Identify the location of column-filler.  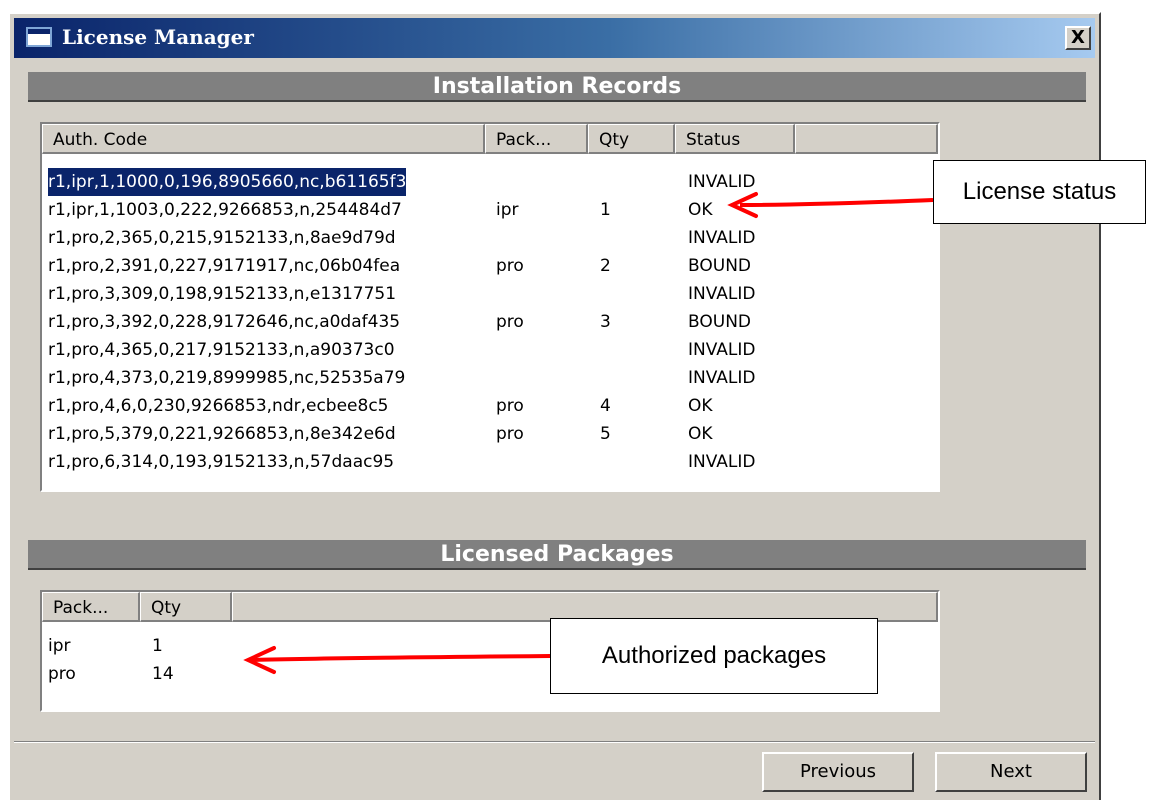
(866, 139).